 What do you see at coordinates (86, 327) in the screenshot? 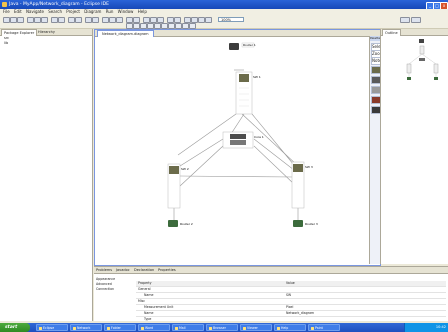
I see `taskbar-button: Network` at bounding box center [86, 327].